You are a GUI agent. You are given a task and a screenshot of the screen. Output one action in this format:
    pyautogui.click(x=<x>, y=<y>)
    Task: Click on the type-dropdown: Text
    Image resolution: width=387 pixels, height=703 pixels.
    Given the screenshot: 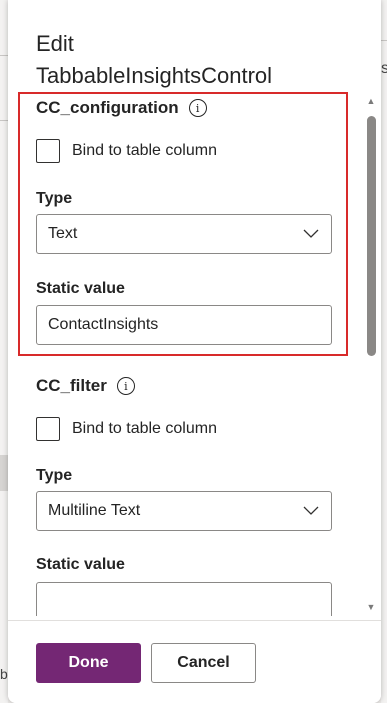 What is the action you would take?
    pyautogui.click(x=184, y=234)
    